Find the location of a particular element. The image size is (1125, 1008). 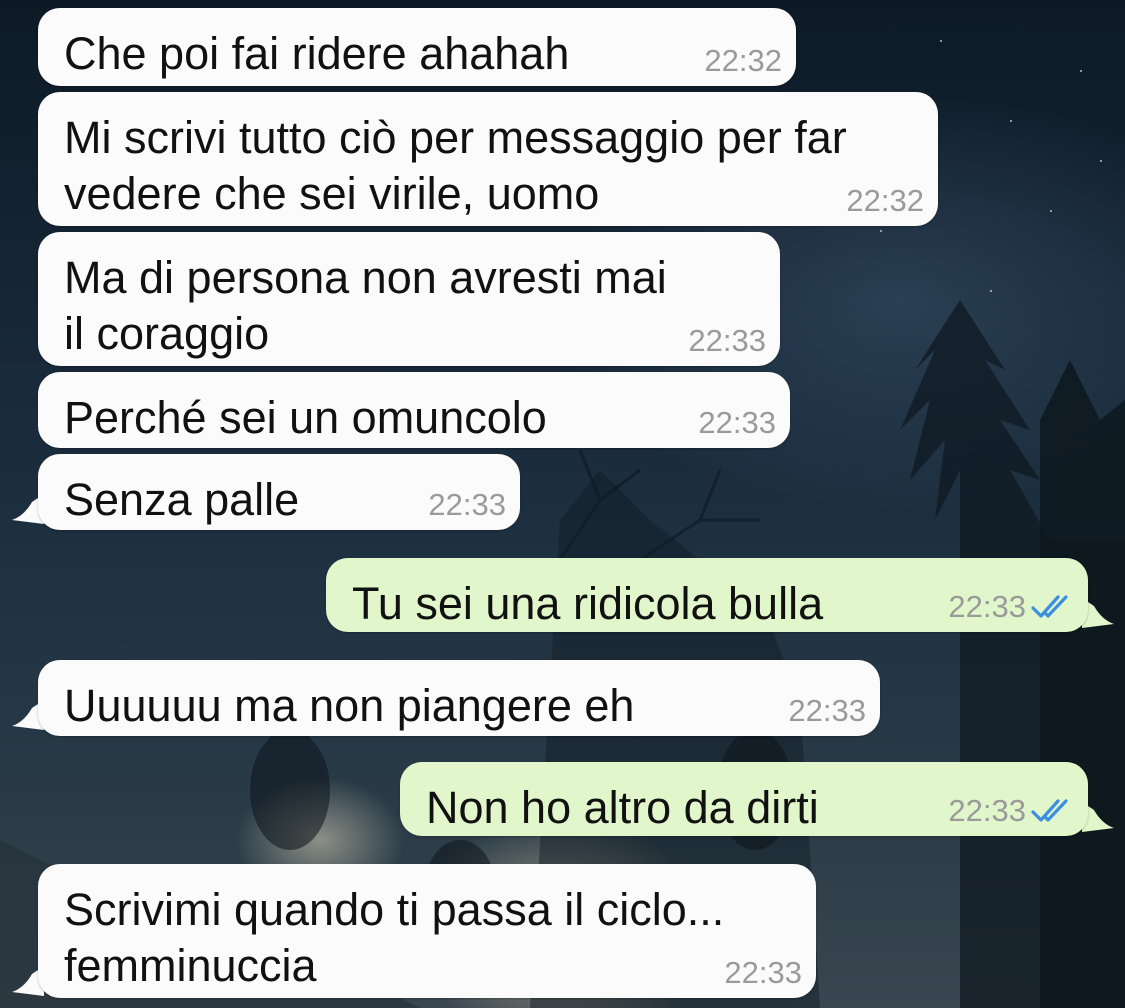

message-text: Uuuuuu ma non piangere eh is located at coordinates (349, 705).